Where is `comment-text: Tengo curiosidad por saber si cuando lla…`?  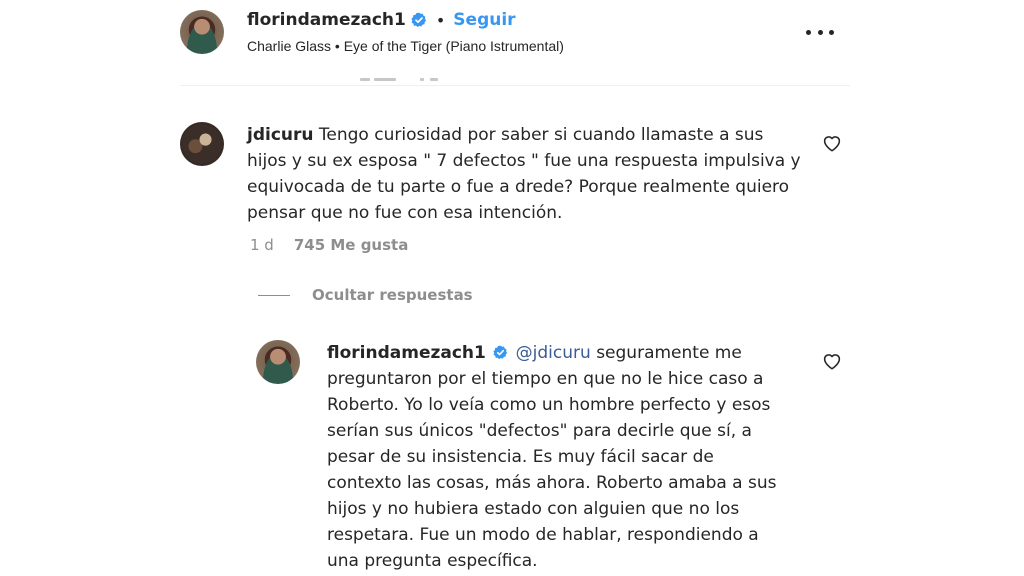 comment-text: Tengo curiosidad por saber si cuando lla… is located at coordinates (524, 174).